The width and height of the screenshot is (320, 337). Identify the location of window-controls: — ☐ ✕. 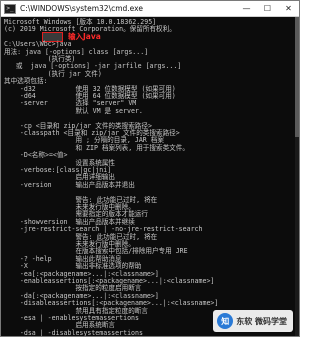
(267, 8).